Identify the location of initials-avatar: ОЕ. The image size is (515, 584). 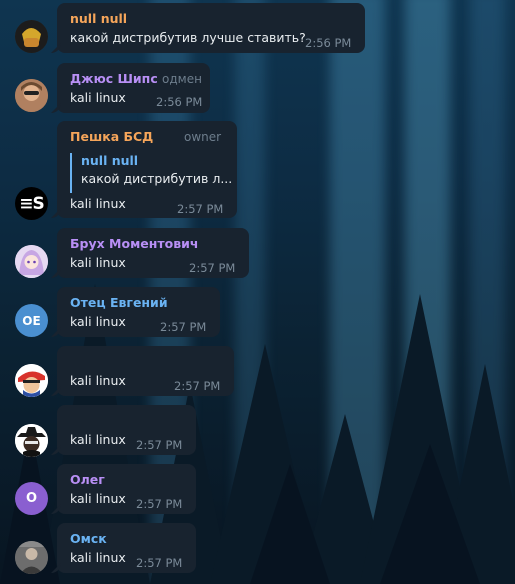
(31, 320).